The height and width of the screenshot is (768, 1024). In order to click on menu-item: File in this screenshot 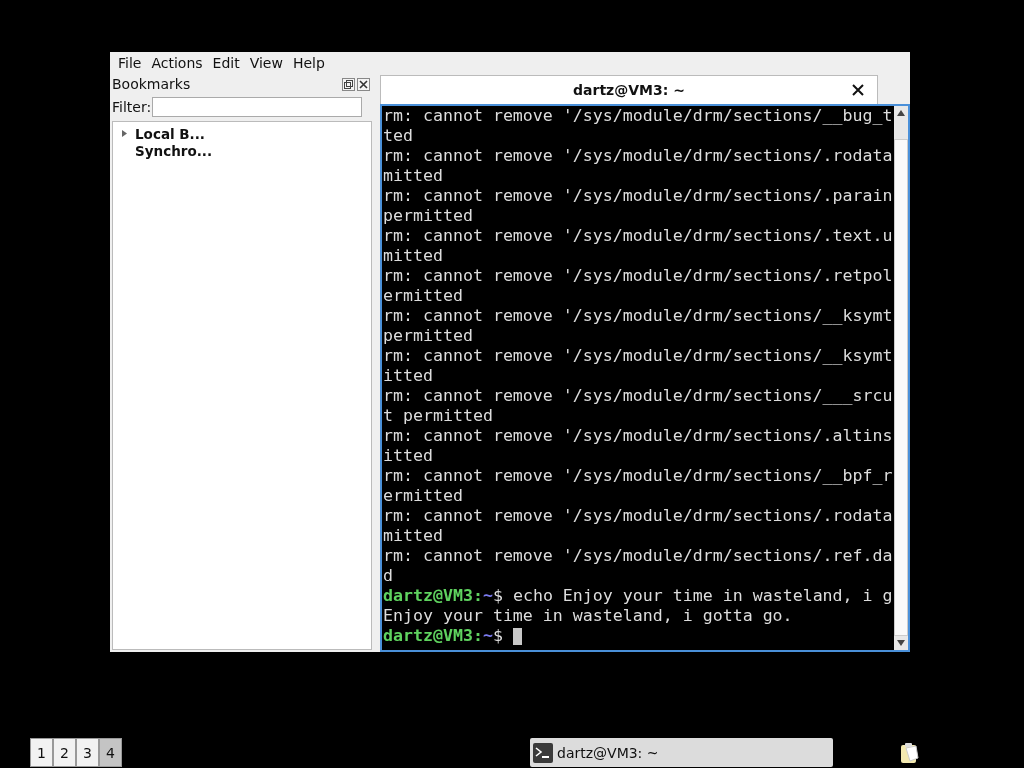, I will do `click(131, 63)`.